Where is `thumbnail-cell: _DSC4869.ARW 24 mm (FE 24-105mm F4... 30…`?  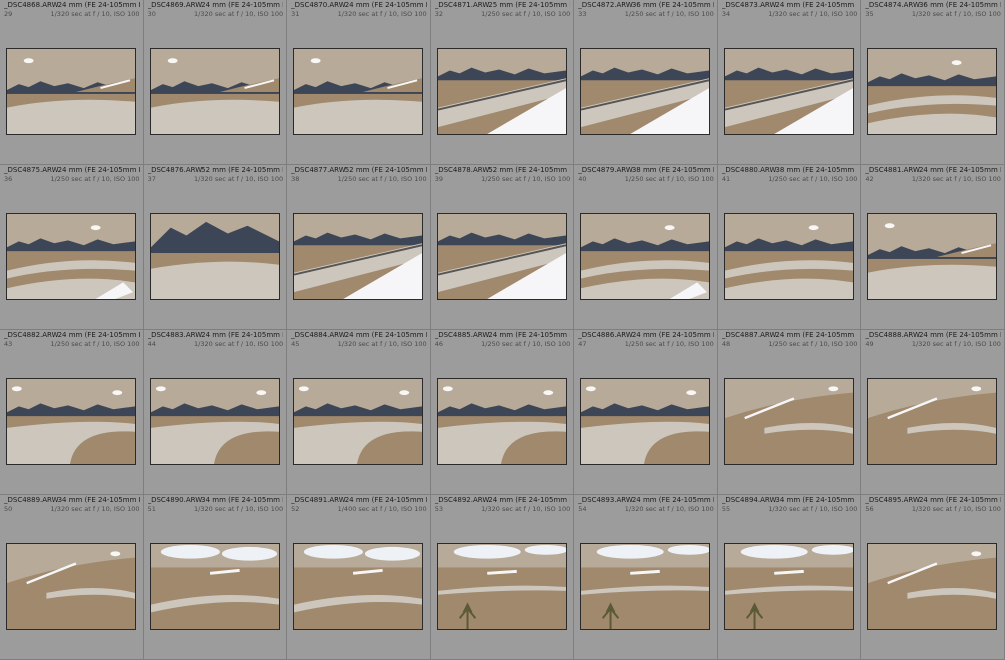
thumbnail-cell: _DSC4869.ARW 24 mm (FE 24-105mm F4... 30… is located at coordinates (215, 82).